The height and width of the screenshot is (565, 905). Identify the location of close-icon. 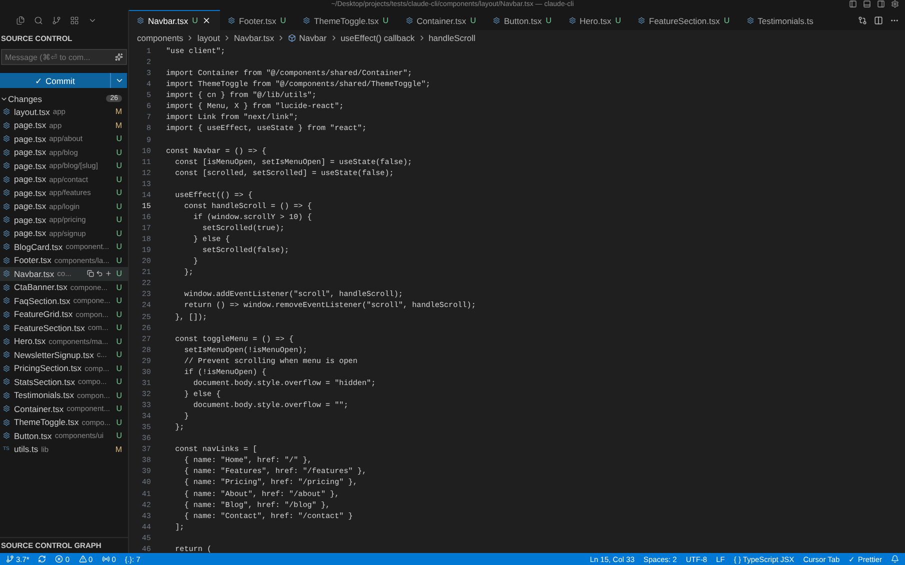
(206, 20).